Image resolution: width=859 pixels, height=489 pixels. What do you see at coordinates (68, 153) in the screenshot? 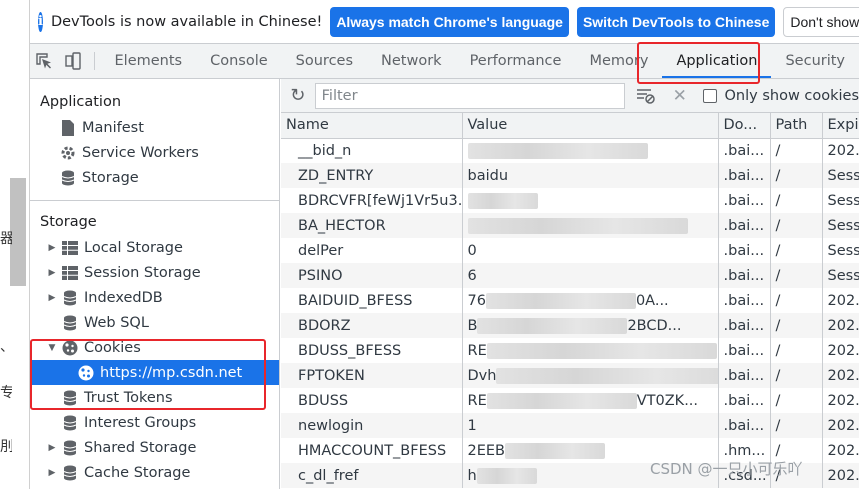
I see `gear-icon` at bounding box center [68, 153].